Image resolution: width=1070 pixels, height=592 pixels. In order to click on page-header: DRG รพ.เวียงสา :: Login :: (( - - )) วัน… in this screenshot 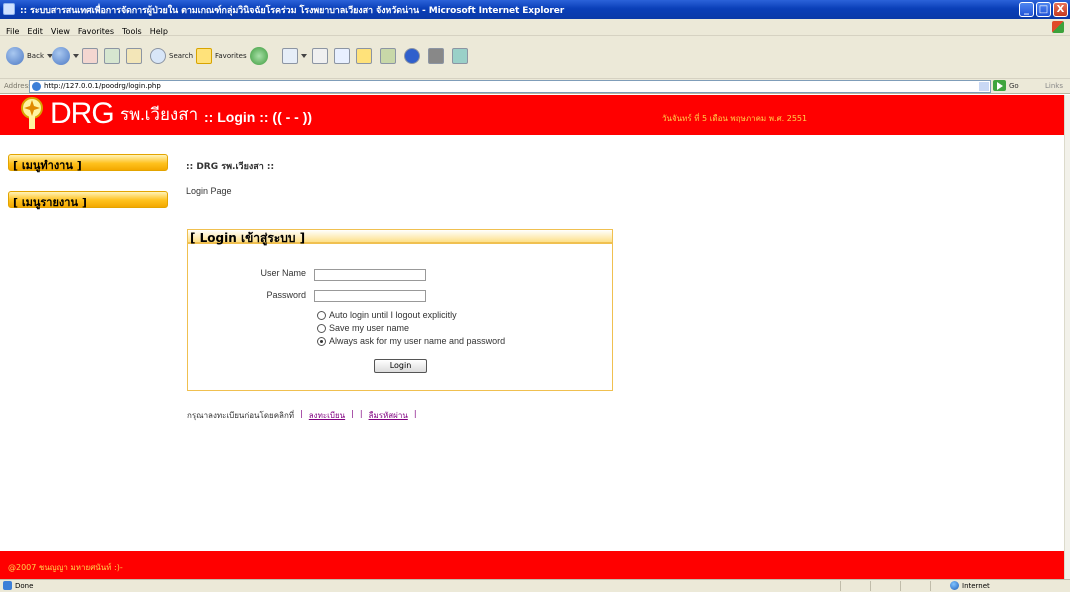, I will do `click(532, 115)`.